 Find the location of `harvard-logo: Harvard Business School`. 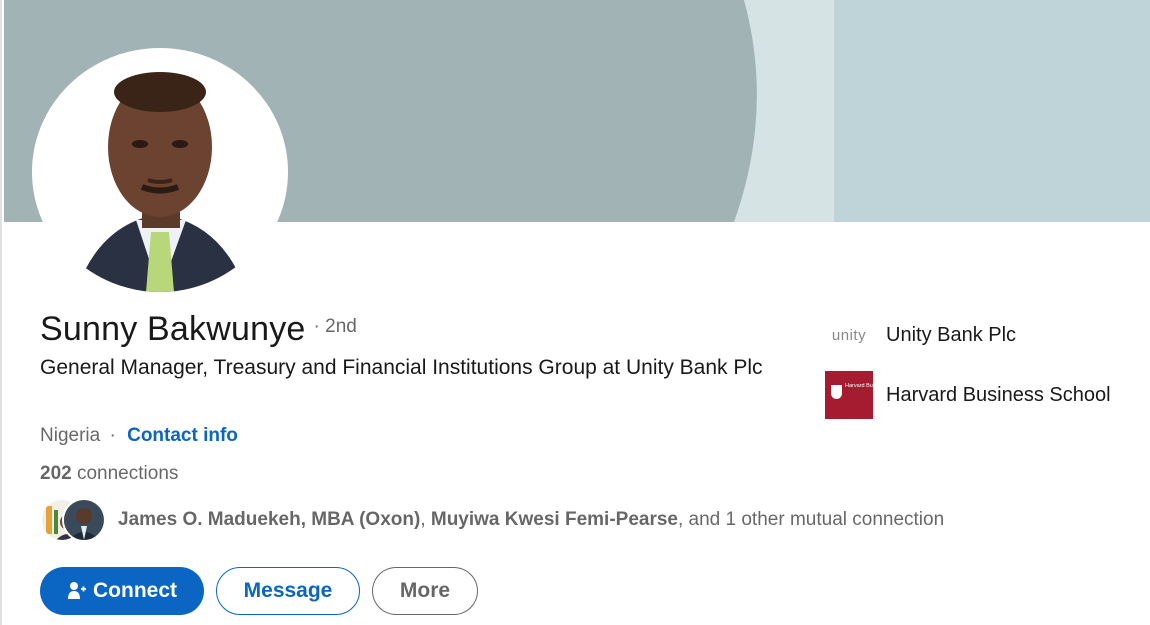

harvard-logo: Harvard Business School is located at coordinates (865, 395).